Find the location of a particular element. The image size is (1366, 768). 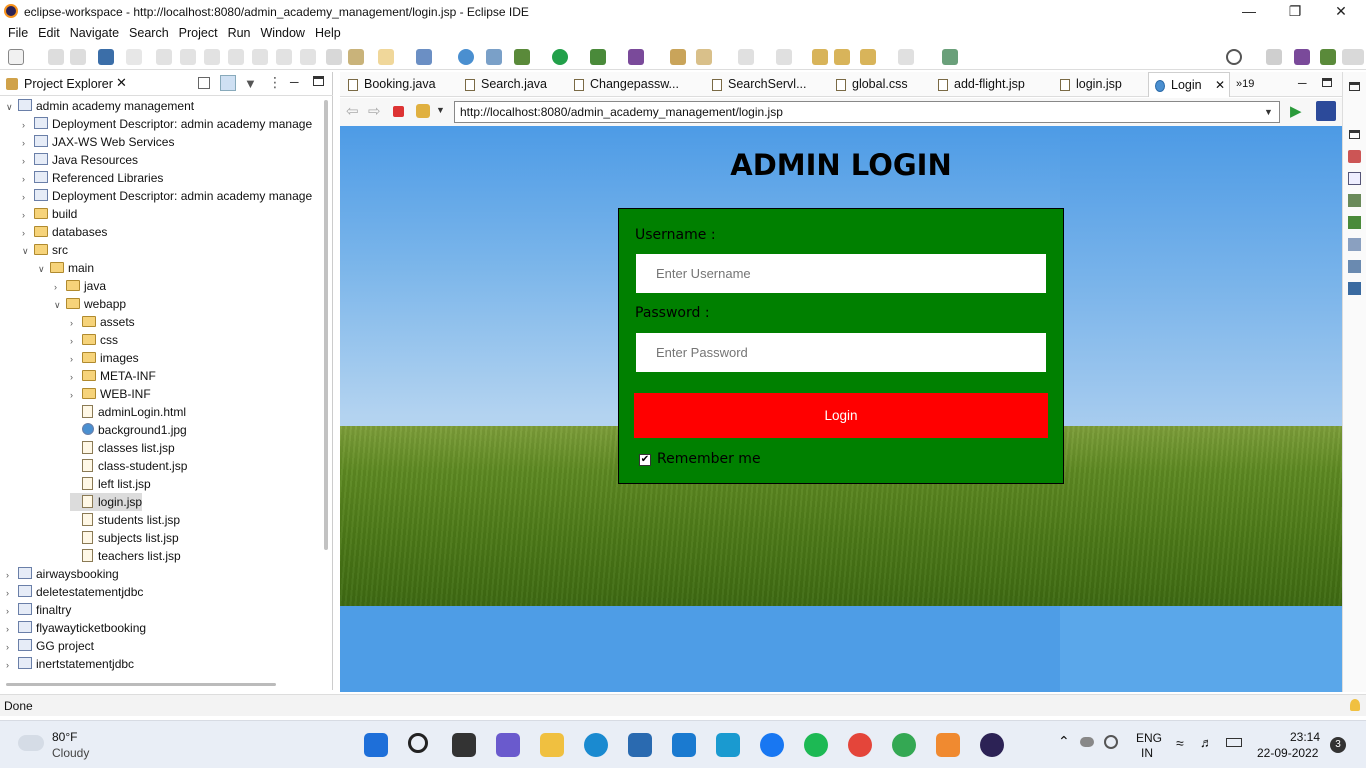

tree-item: ∨ main is located at coordinates (66, 268).